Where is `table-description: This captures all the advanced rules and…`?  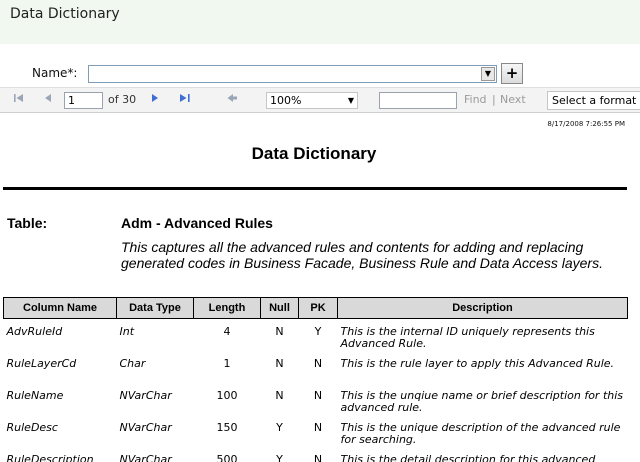 table-description: This captures all the advanced rules and… is located at coordinates (362, 255).